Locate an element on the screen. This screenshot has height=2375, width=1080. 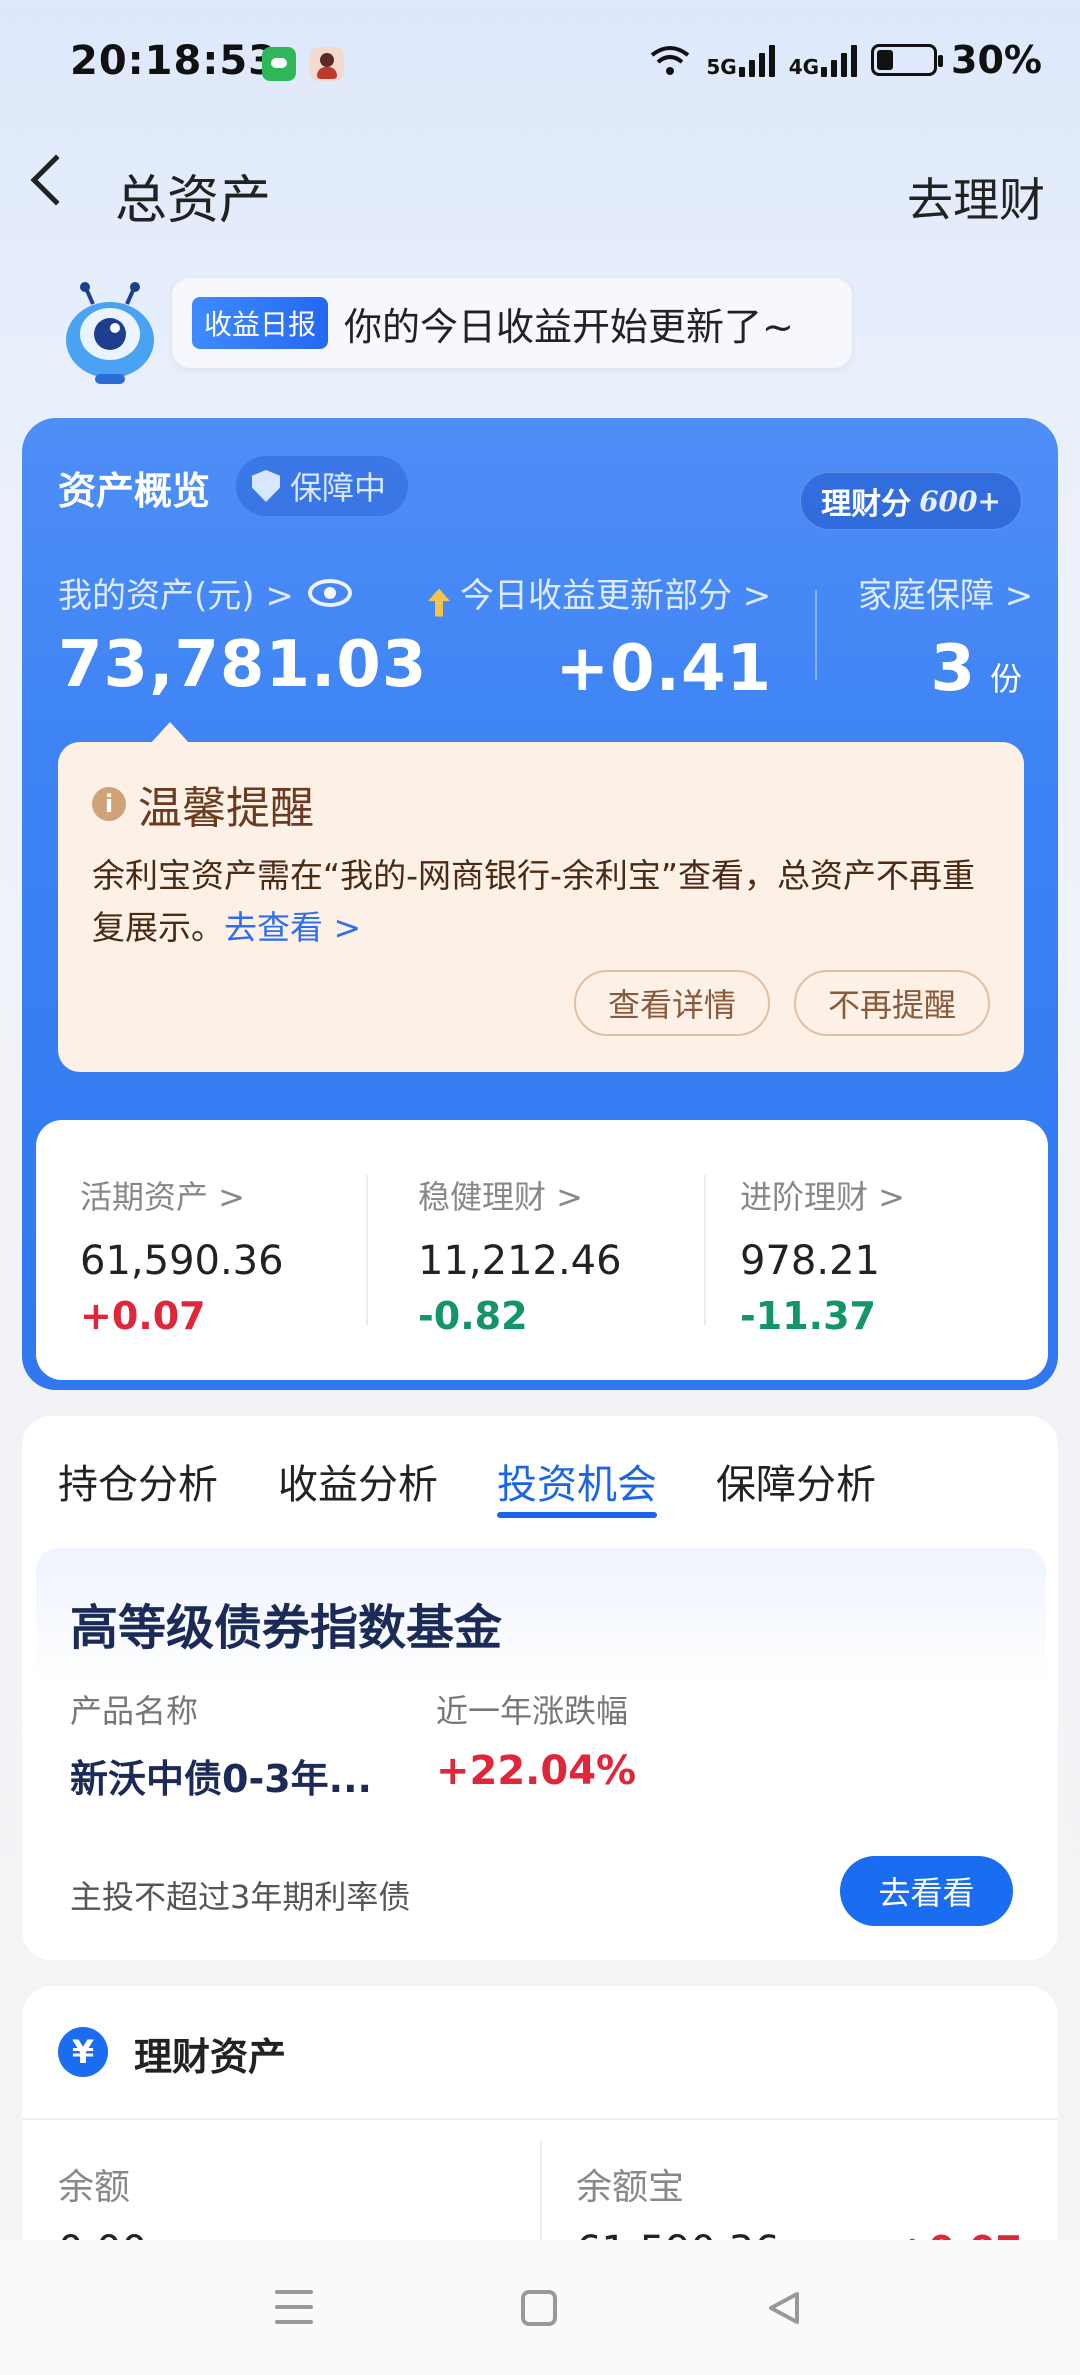
my-assets-toggle: 我的资产(元) > is located at coordinates (205, 592).